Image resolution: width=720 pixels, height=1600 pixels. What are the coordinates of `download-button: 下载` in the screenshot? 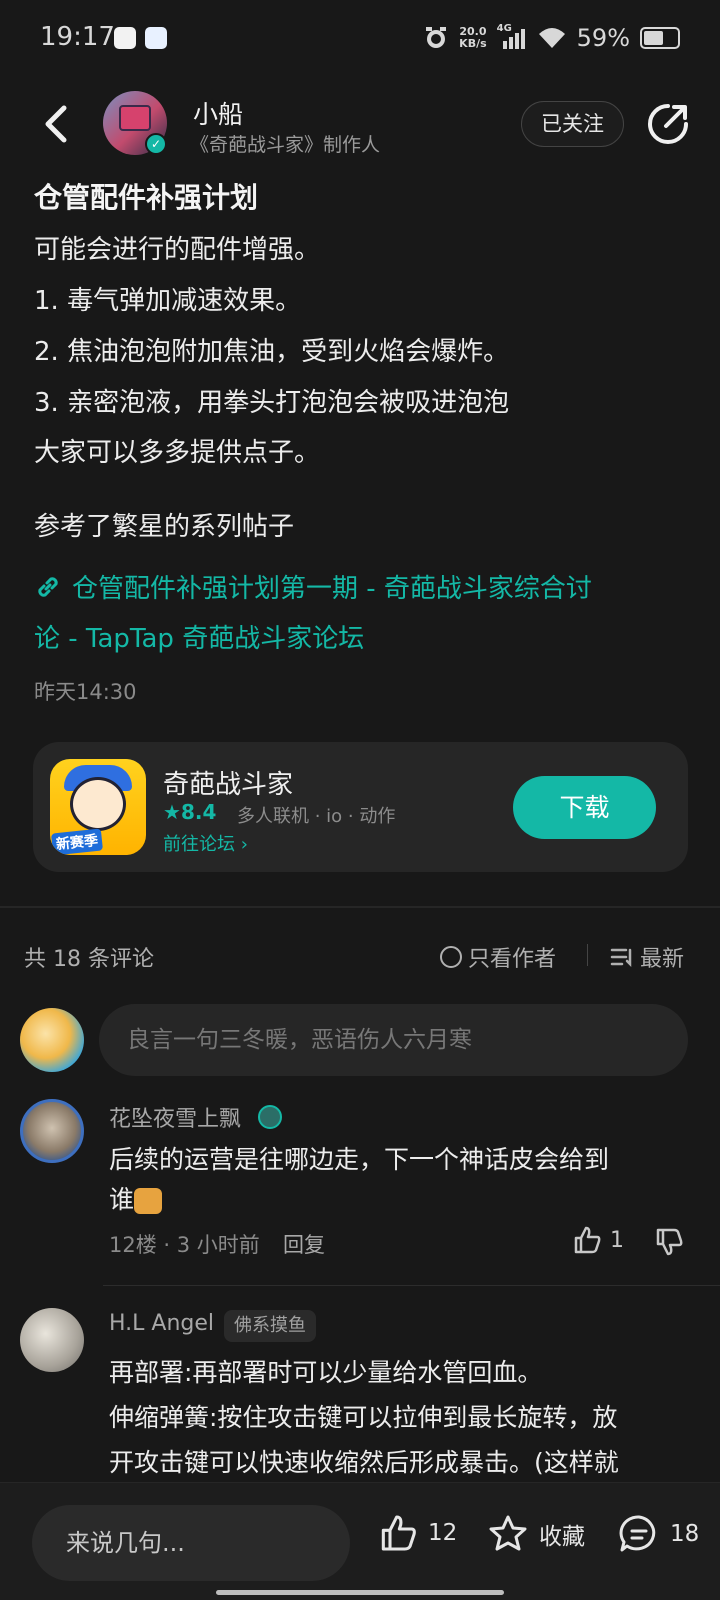 It's located at (584, 807).